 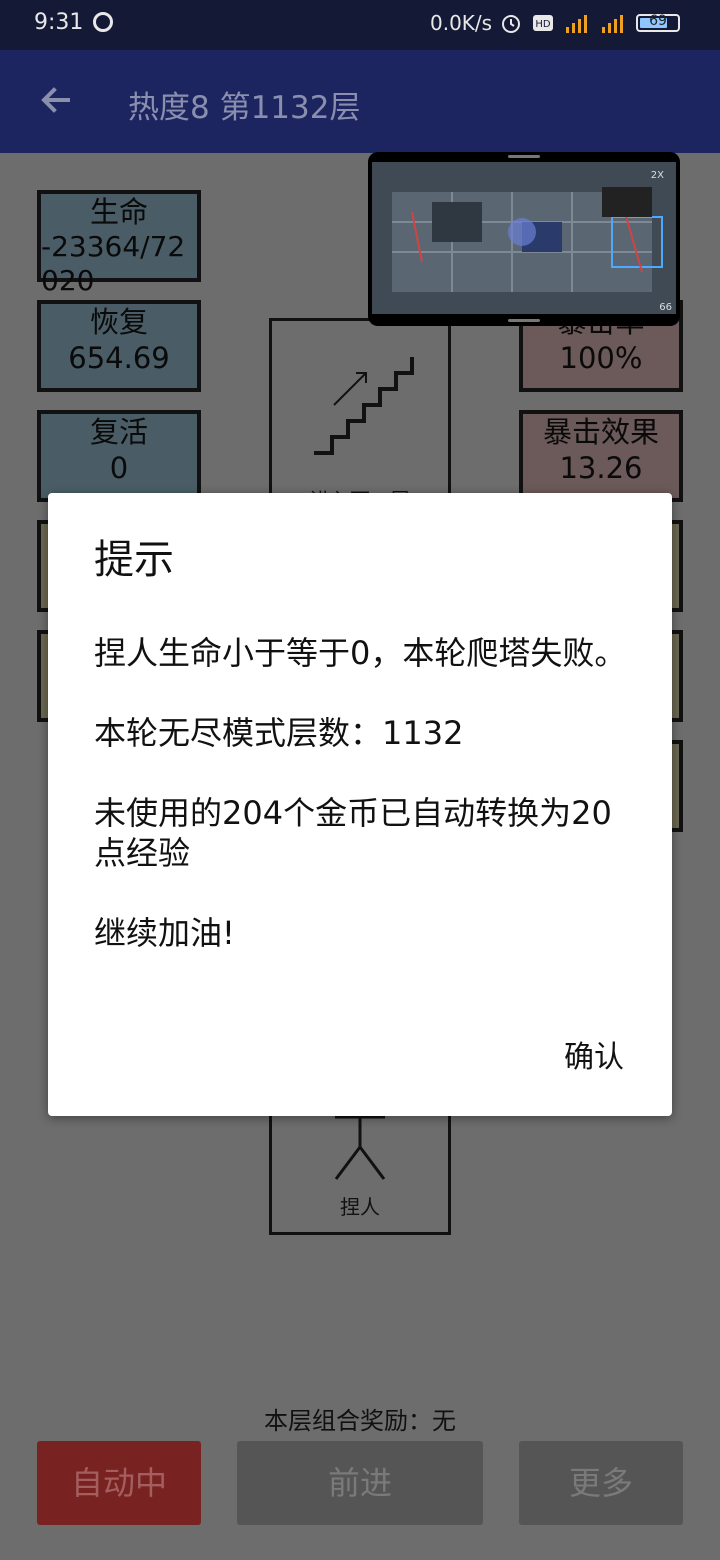 What do you see at coordinates (601, 358) in the screenshot?
I see `crit-rate-value: 100%` at bounding box center [601, 358].